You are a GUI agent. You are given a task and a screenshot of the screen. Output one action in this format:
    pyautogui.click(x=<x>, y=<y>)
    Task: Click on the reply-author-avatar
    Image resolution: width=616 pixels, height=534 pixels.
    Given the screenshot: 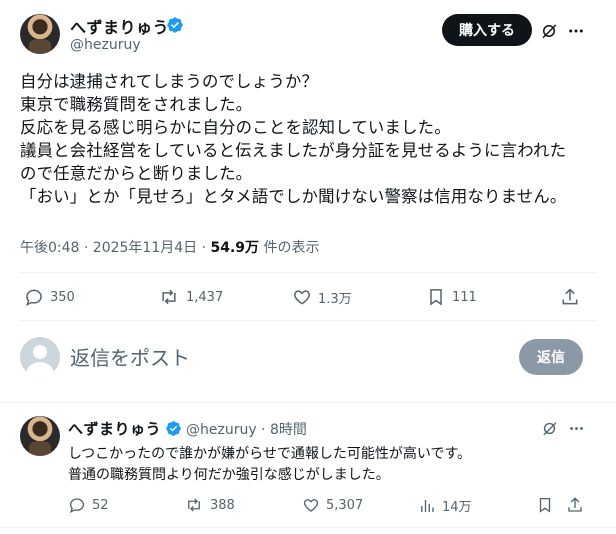 What is the action you would take?
    pyautogui.click(x=40, y=436)
    